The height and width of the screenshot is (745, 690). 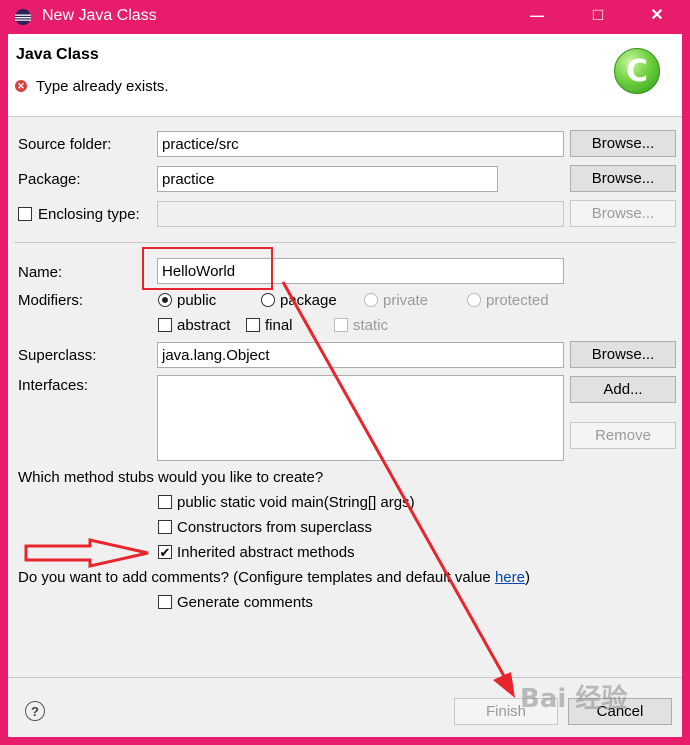 What do you see at coordinates (296, 502) in the screenshot?
I see `main-method-label: public static void main(String[] args)` at bounding box center [296, 502].